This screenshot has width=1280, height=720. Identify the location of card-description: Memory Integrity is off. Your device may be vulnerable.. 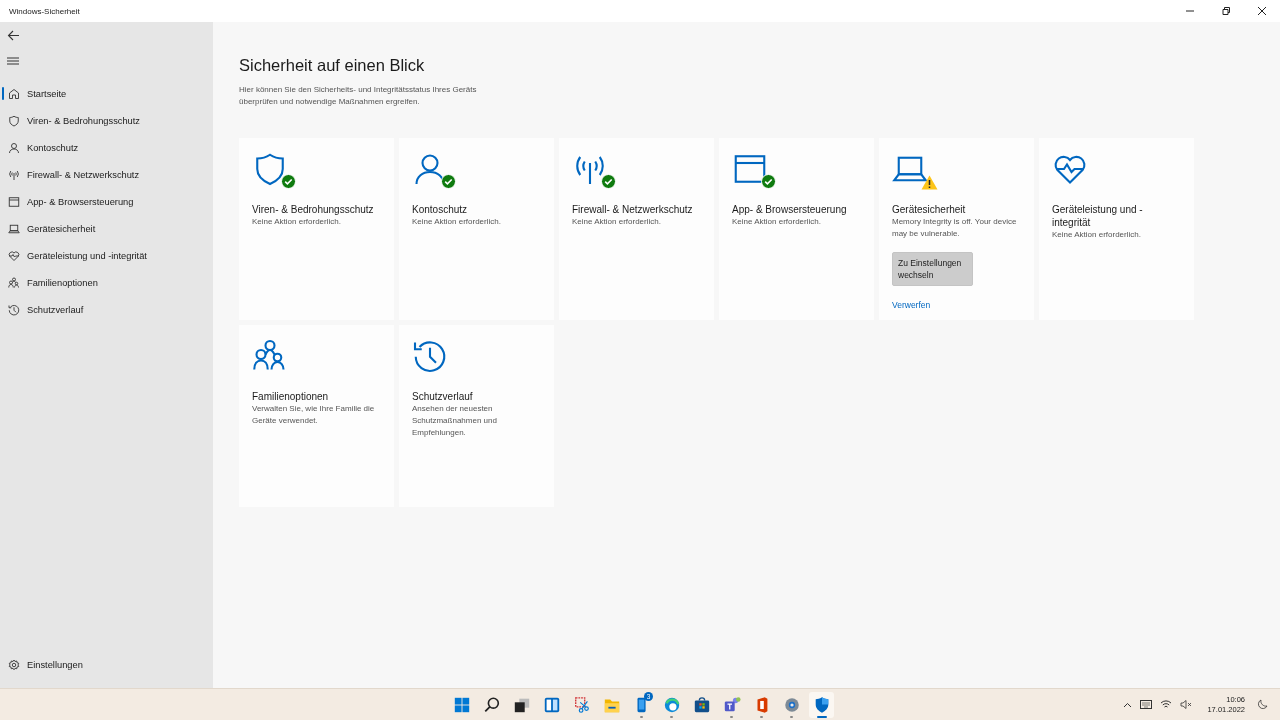
(955, 228).